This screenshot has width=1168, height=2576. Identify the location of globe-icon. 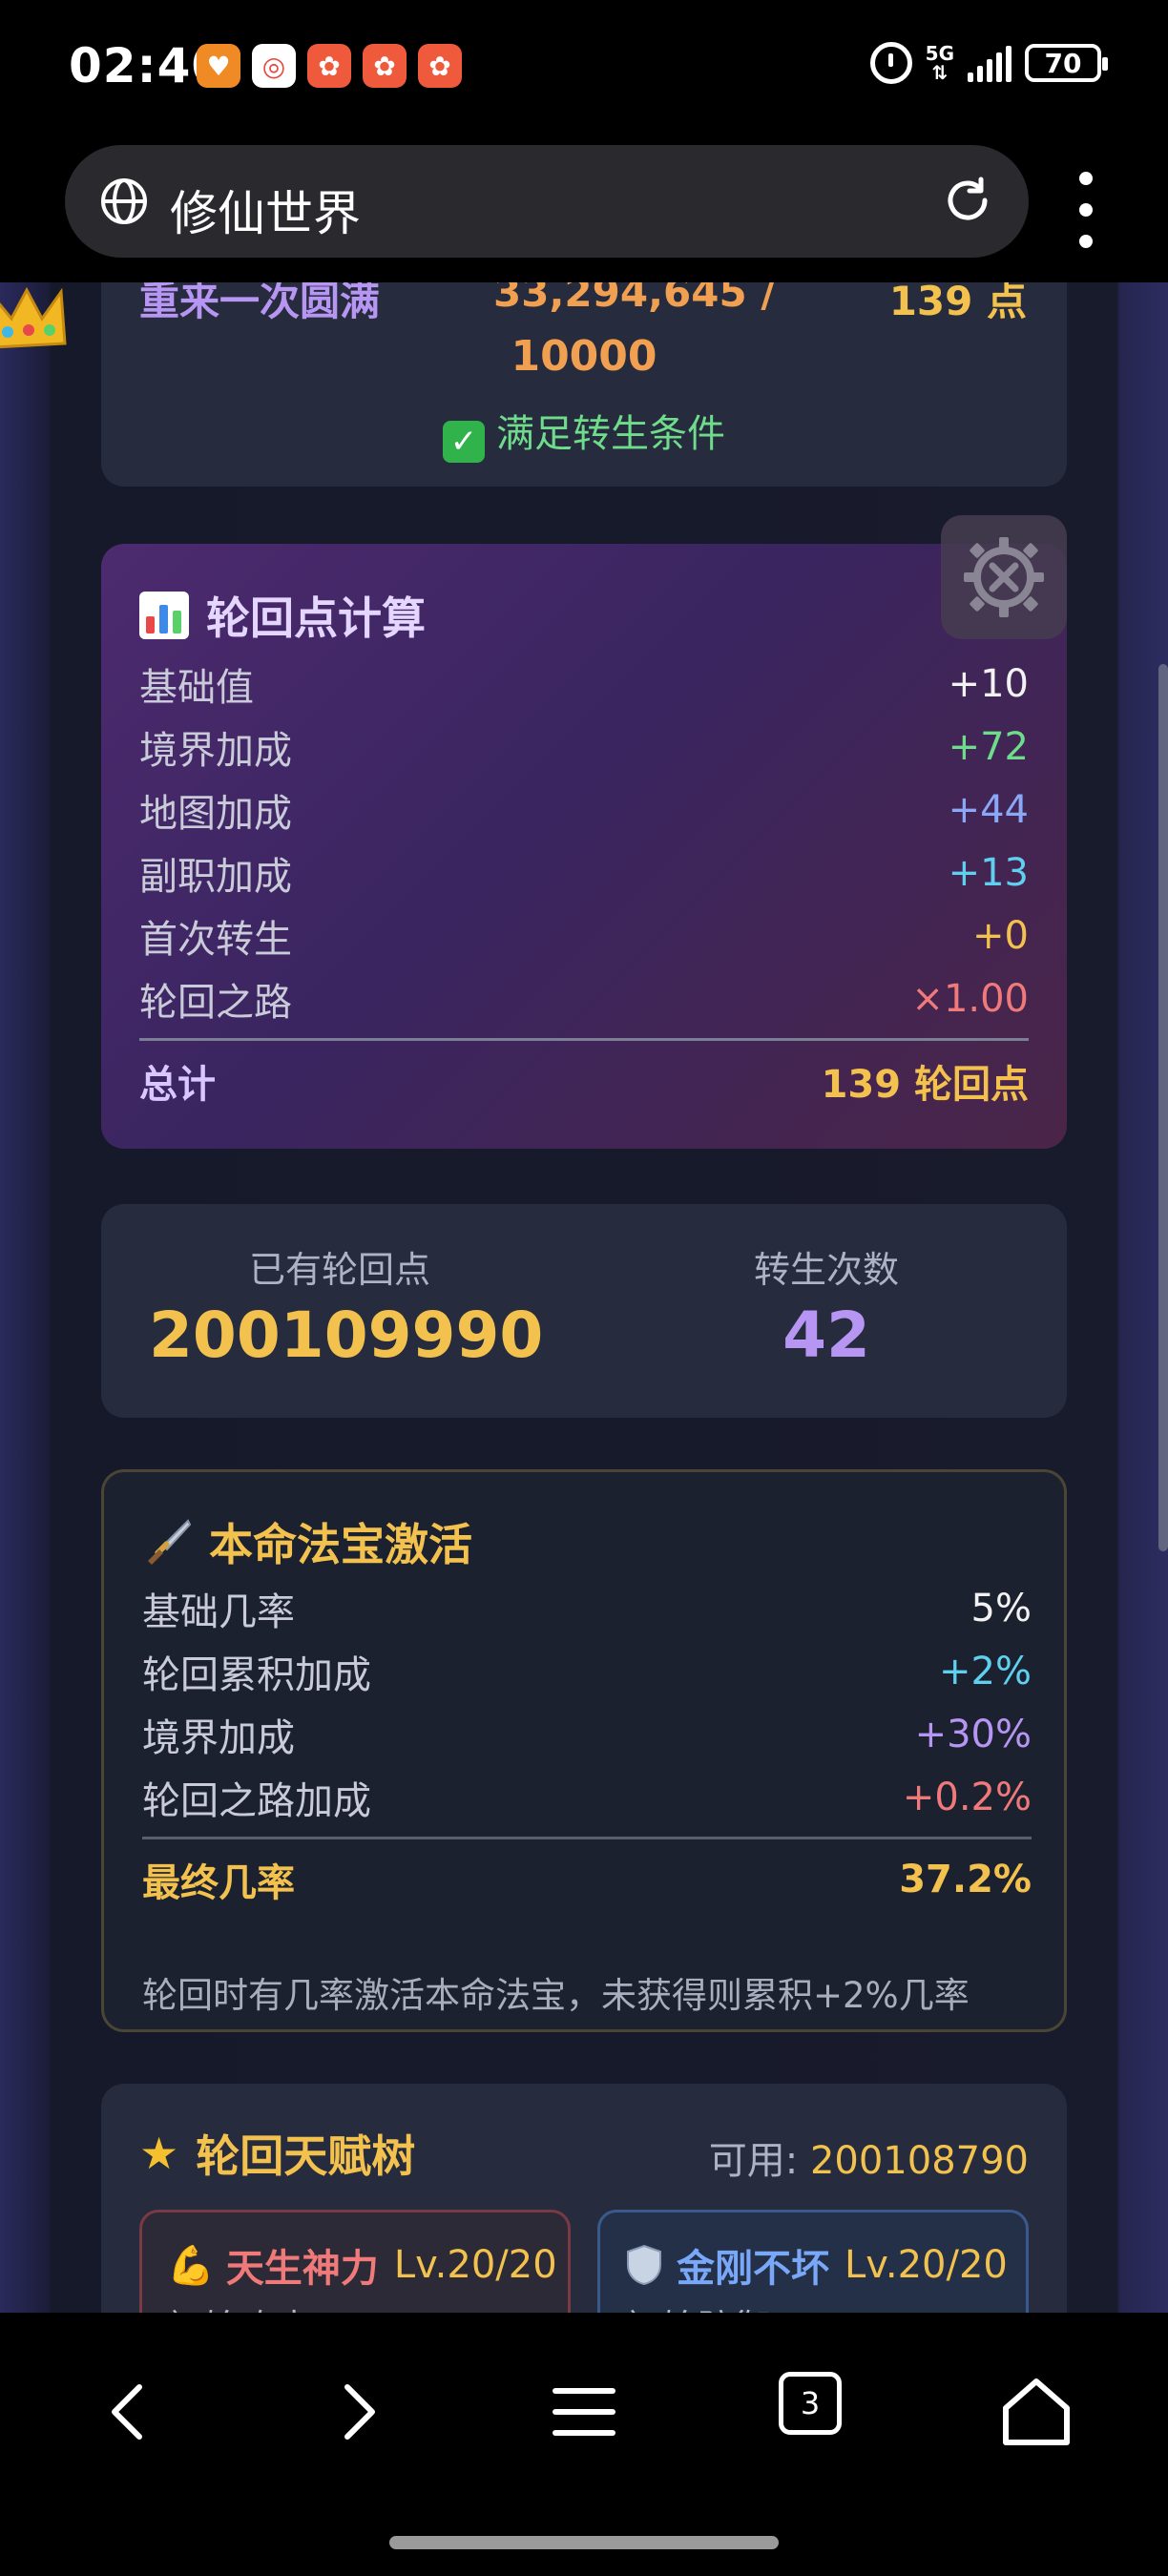
(124, 201).